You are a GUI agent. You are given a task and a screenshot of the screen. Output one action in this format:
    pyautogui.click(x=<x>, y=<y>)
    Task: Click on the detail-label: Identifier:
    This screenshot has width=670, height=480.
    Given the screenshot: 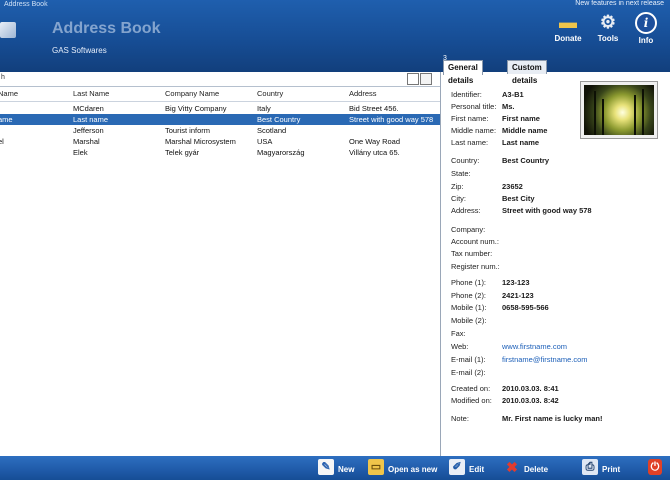 What is the action you would take?
    pyautogui.click(x=466, y=94)
    